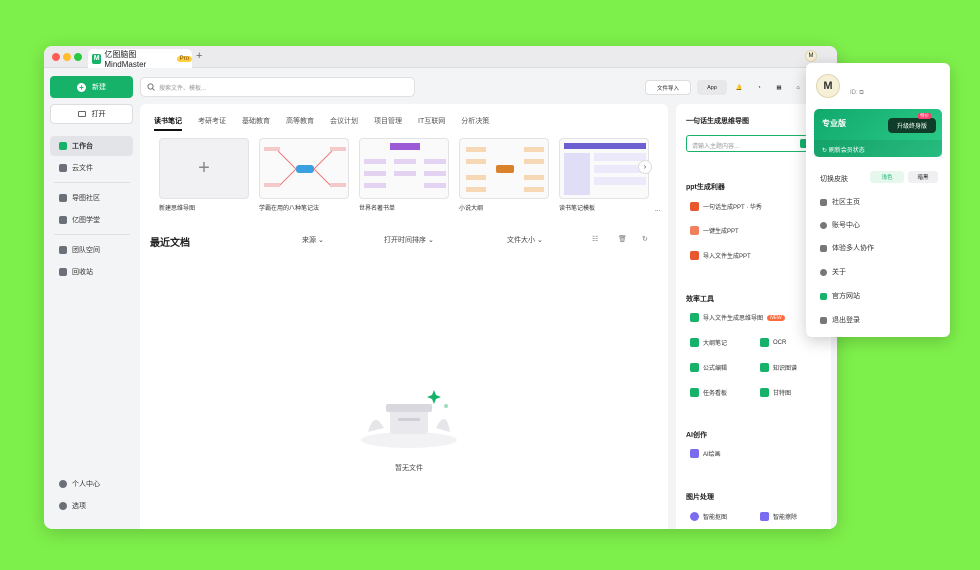 This screenshot has height=570, width=980. What do you see at coordinates (668, 87) in the screenshot?
I see `file-import-button: 文件导入` at bounding box center [668, 87].